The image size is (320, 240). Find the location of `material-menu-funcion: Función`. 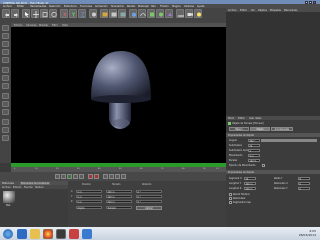

material-menu-funcion: Función is located at coordinates (28, 187).